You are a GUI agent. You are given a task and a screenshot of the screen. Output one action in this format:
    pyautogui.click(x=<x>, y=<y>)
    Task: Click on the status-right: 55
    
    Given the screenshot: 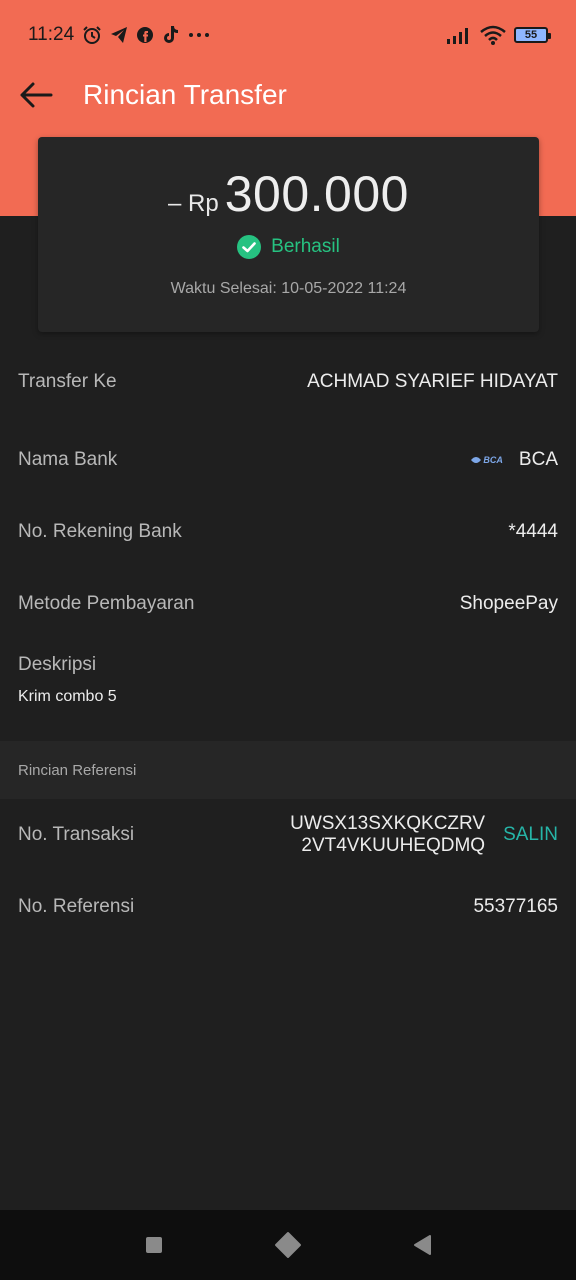 What is the action you would take?
    pyautogui.click(x=498, y=35)
    